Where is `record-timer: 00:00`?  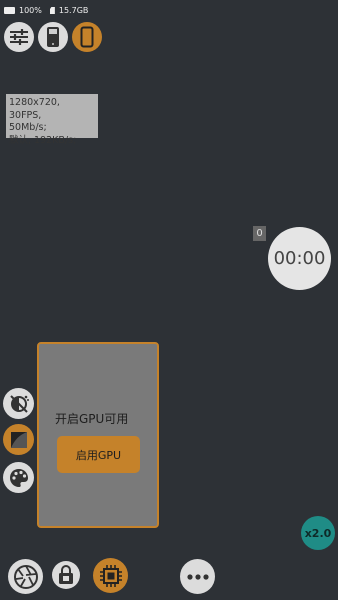
record-timer: 00:00 is located at coordinates (299, 258).